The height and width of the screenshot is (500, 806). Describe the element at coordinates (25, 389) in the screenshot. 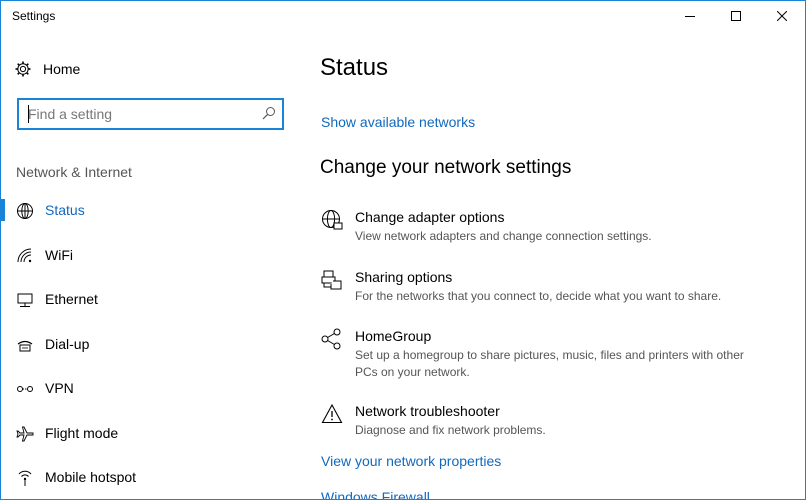

I see `vpn-icon` at that location.